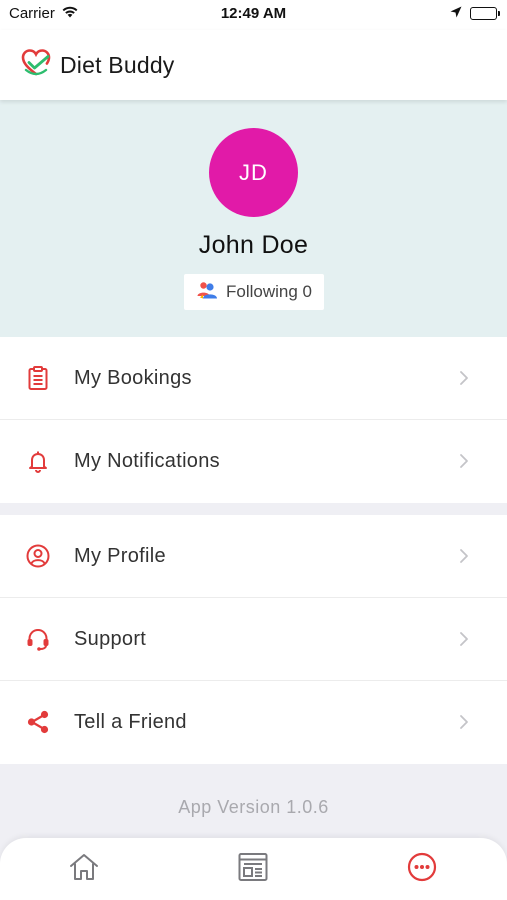  I want to click on battery-icon, so click(485, 13).